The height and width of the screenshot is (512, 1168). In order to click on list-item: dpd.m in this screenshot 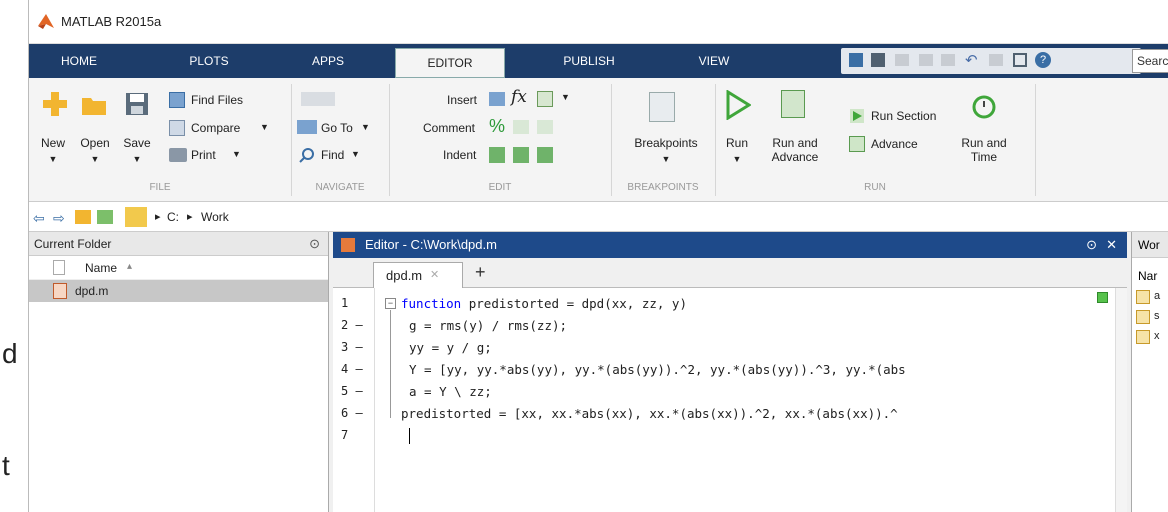, I will do `click(178, 291)`.